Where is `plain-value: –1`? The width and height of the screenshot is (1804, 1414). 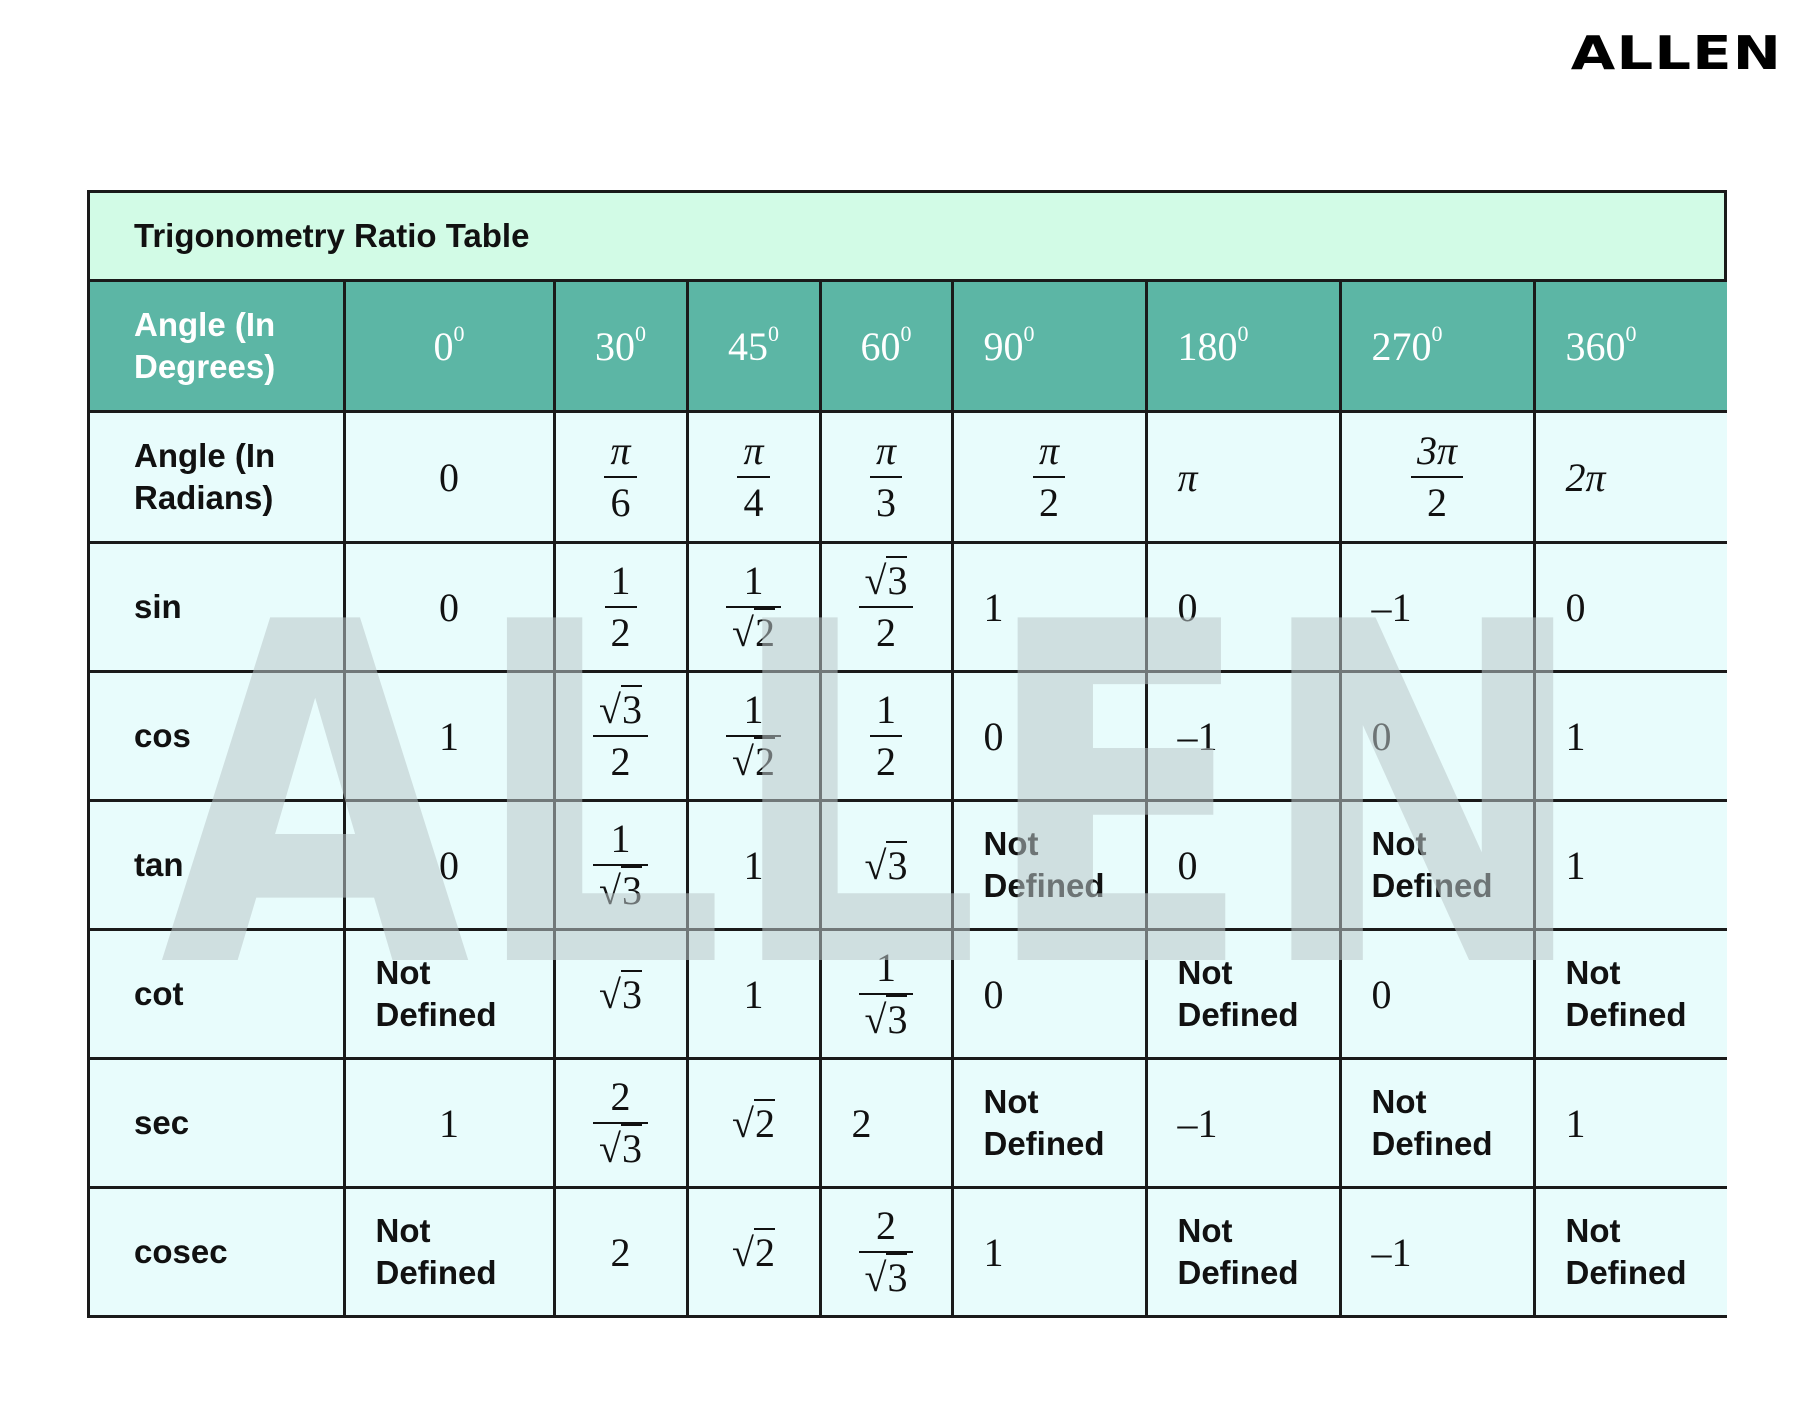 plain-value: –1 is located at coordinates (1243, 1123).